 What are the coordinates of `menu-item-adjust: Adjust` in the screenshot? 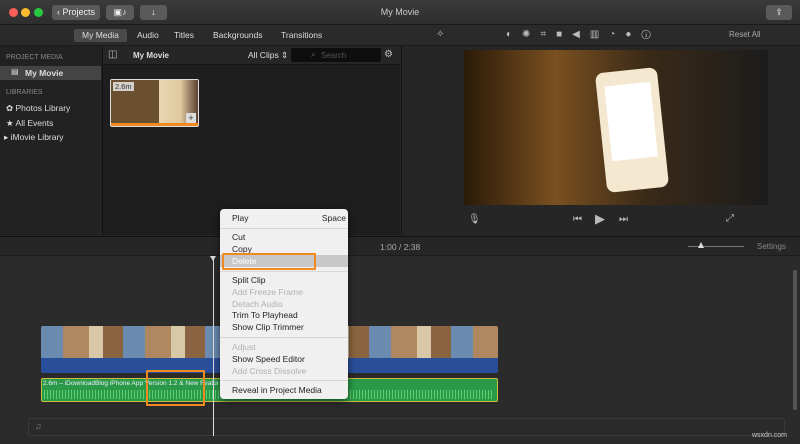 It's located at (244, 347).